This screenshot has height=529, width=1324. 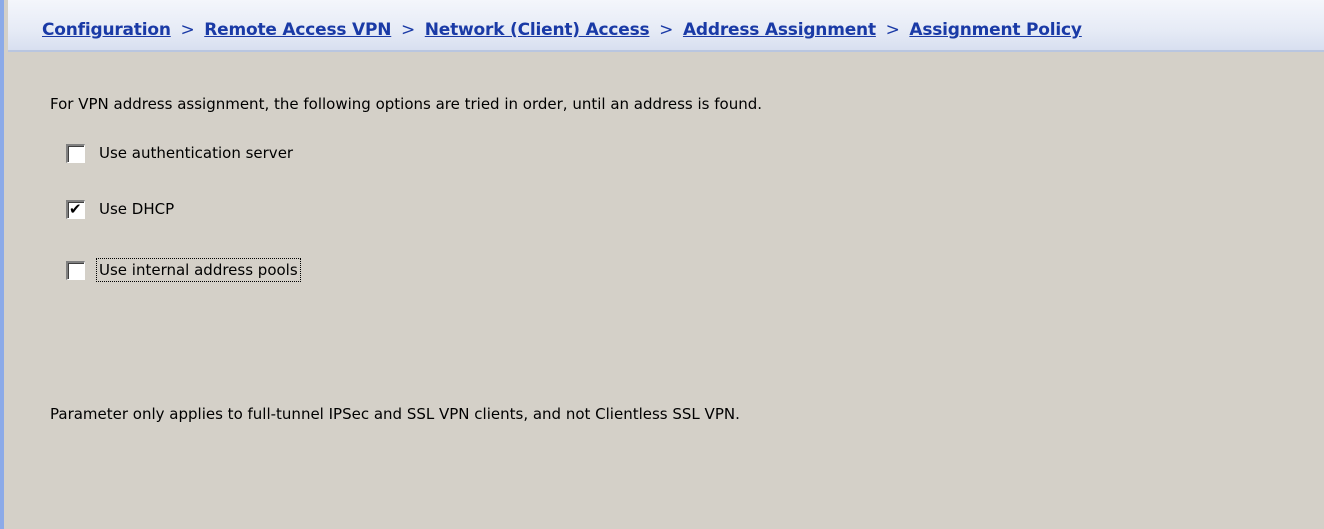 What do you see at coordinates (779, 30) in the screenshot?
I see `breadcrumb-address-assignment: Address Assignment` at bounding box center [779, 30].